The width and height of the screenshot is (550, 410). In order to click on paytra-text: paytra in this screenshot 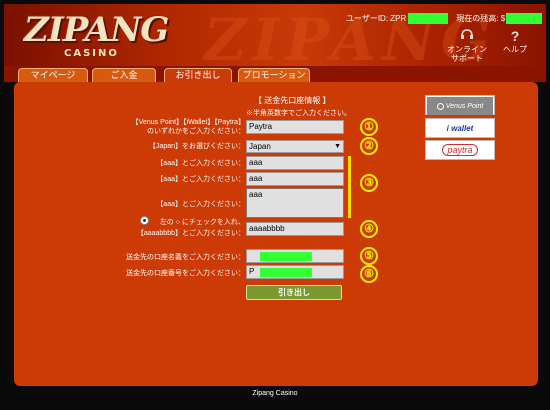, I will do `click(460, 150)`.